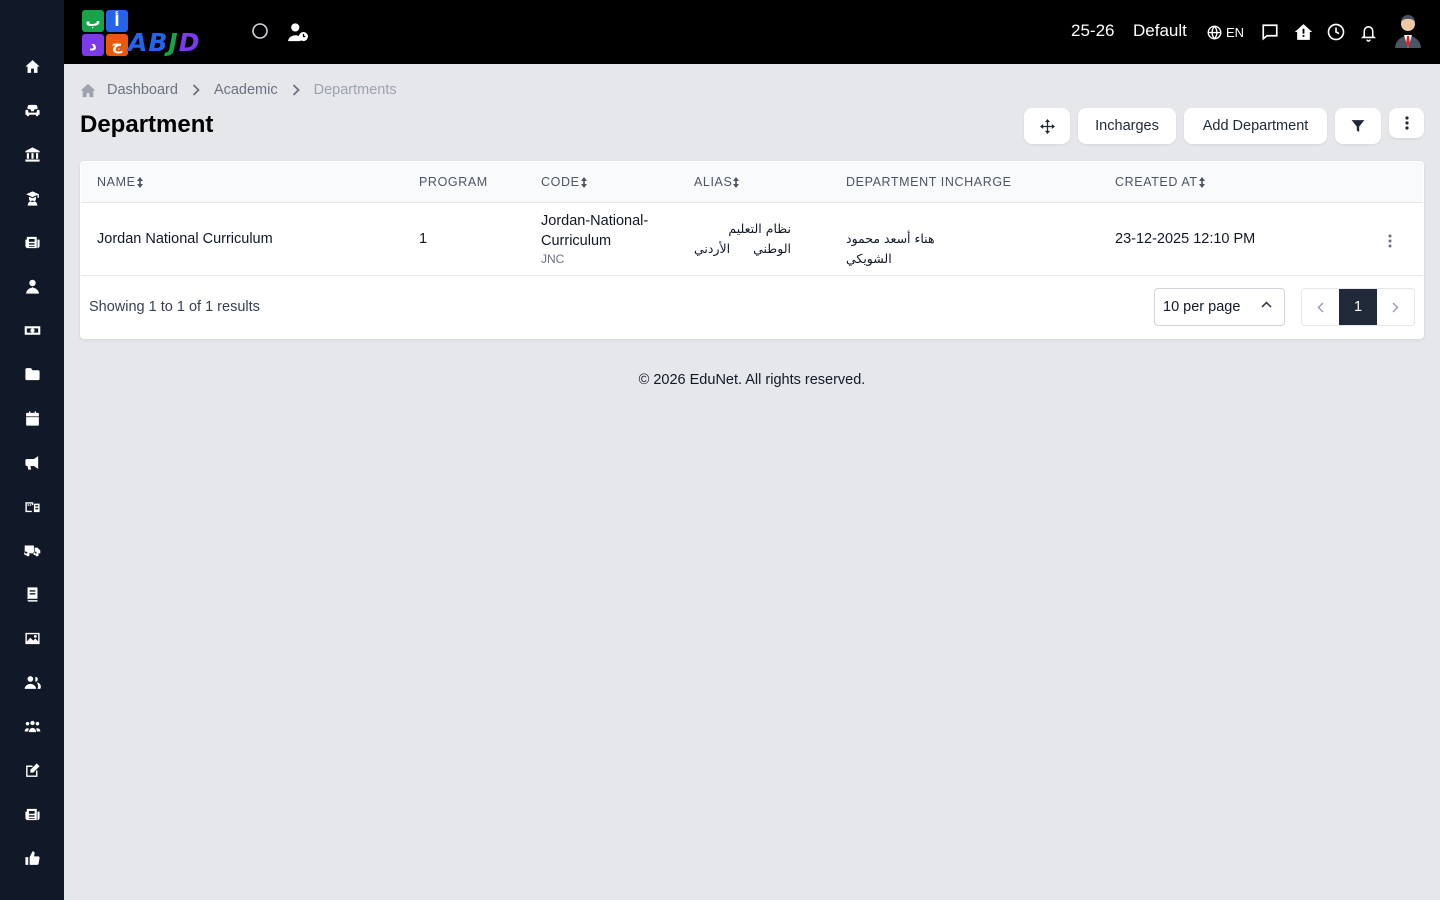 This screenshot has height=900, width=1440. I want to click on column-program: PROGRAM, so click(453, 182).